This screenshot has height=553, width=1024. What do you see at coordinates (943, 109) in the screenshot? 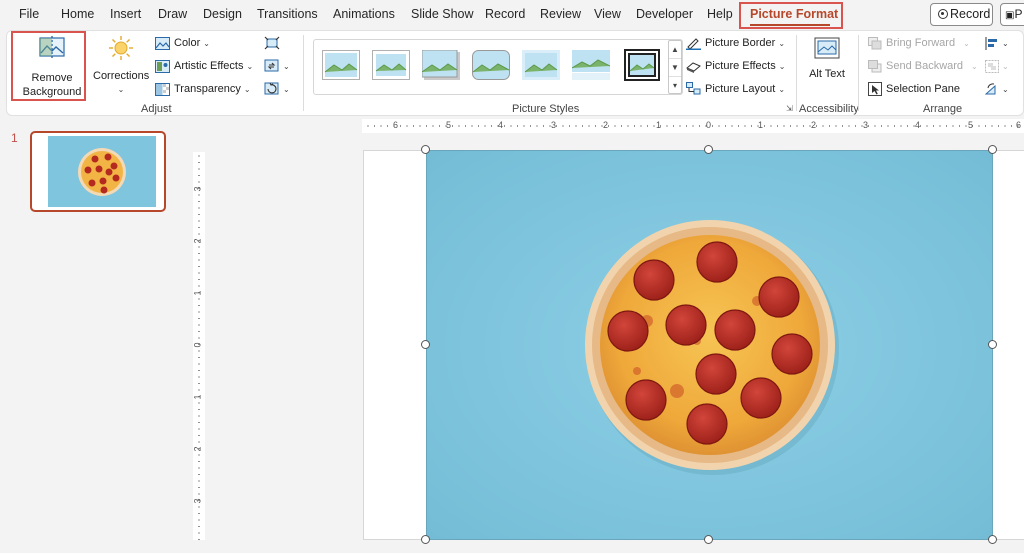
I see `group-label-arrange: Arrange` at bounding box center [943, 109].